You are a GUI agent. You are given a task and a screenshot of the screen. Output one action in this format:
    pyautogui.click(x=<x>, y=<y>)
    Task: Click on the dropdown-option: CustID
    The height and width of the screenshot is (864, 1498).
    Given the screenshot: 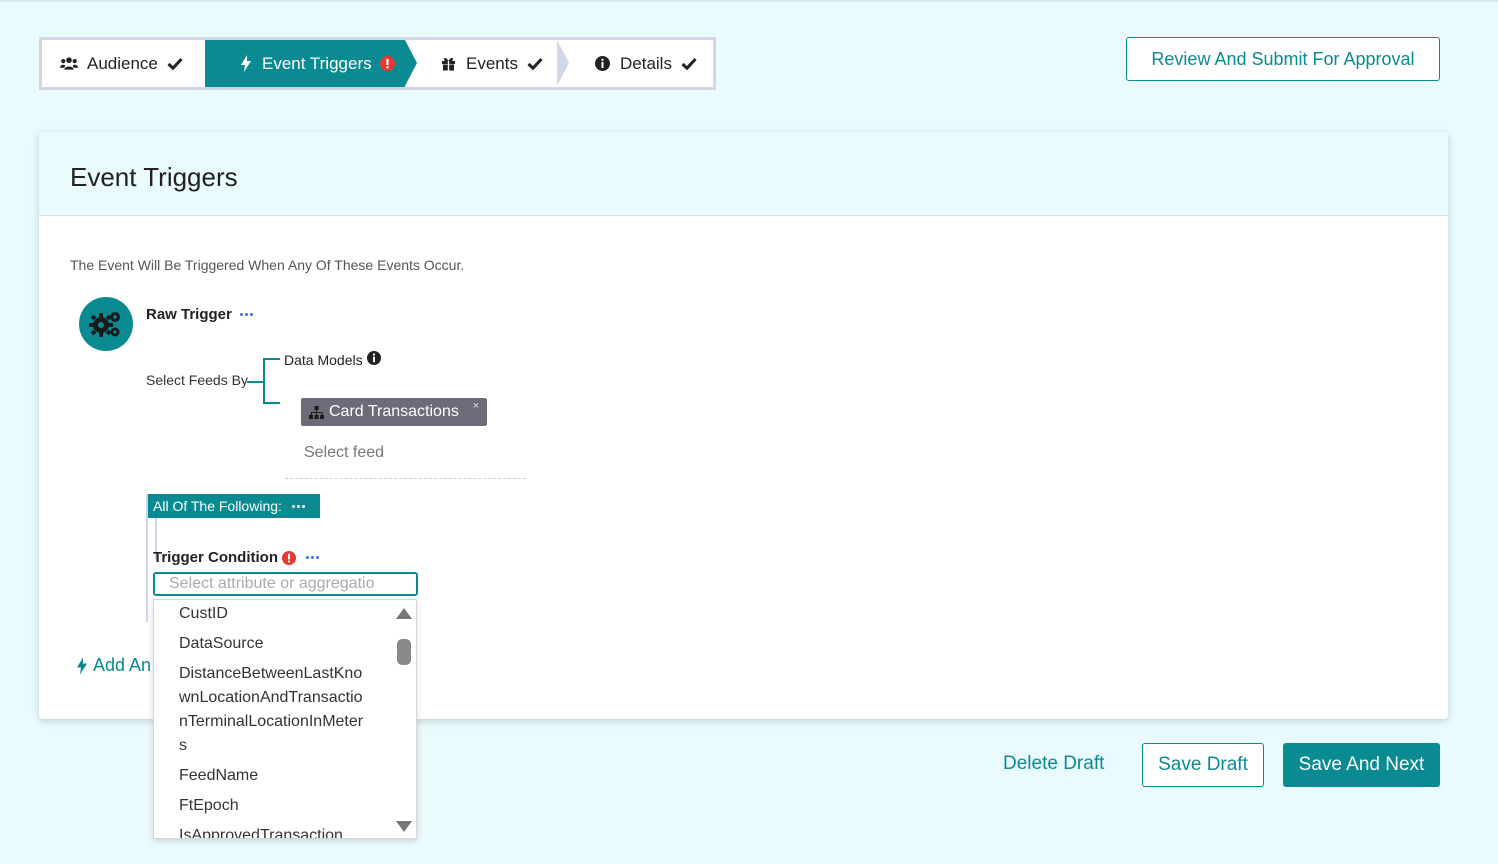 What is the action you would take?
    pyautogui.click(x=274, y=614)
    